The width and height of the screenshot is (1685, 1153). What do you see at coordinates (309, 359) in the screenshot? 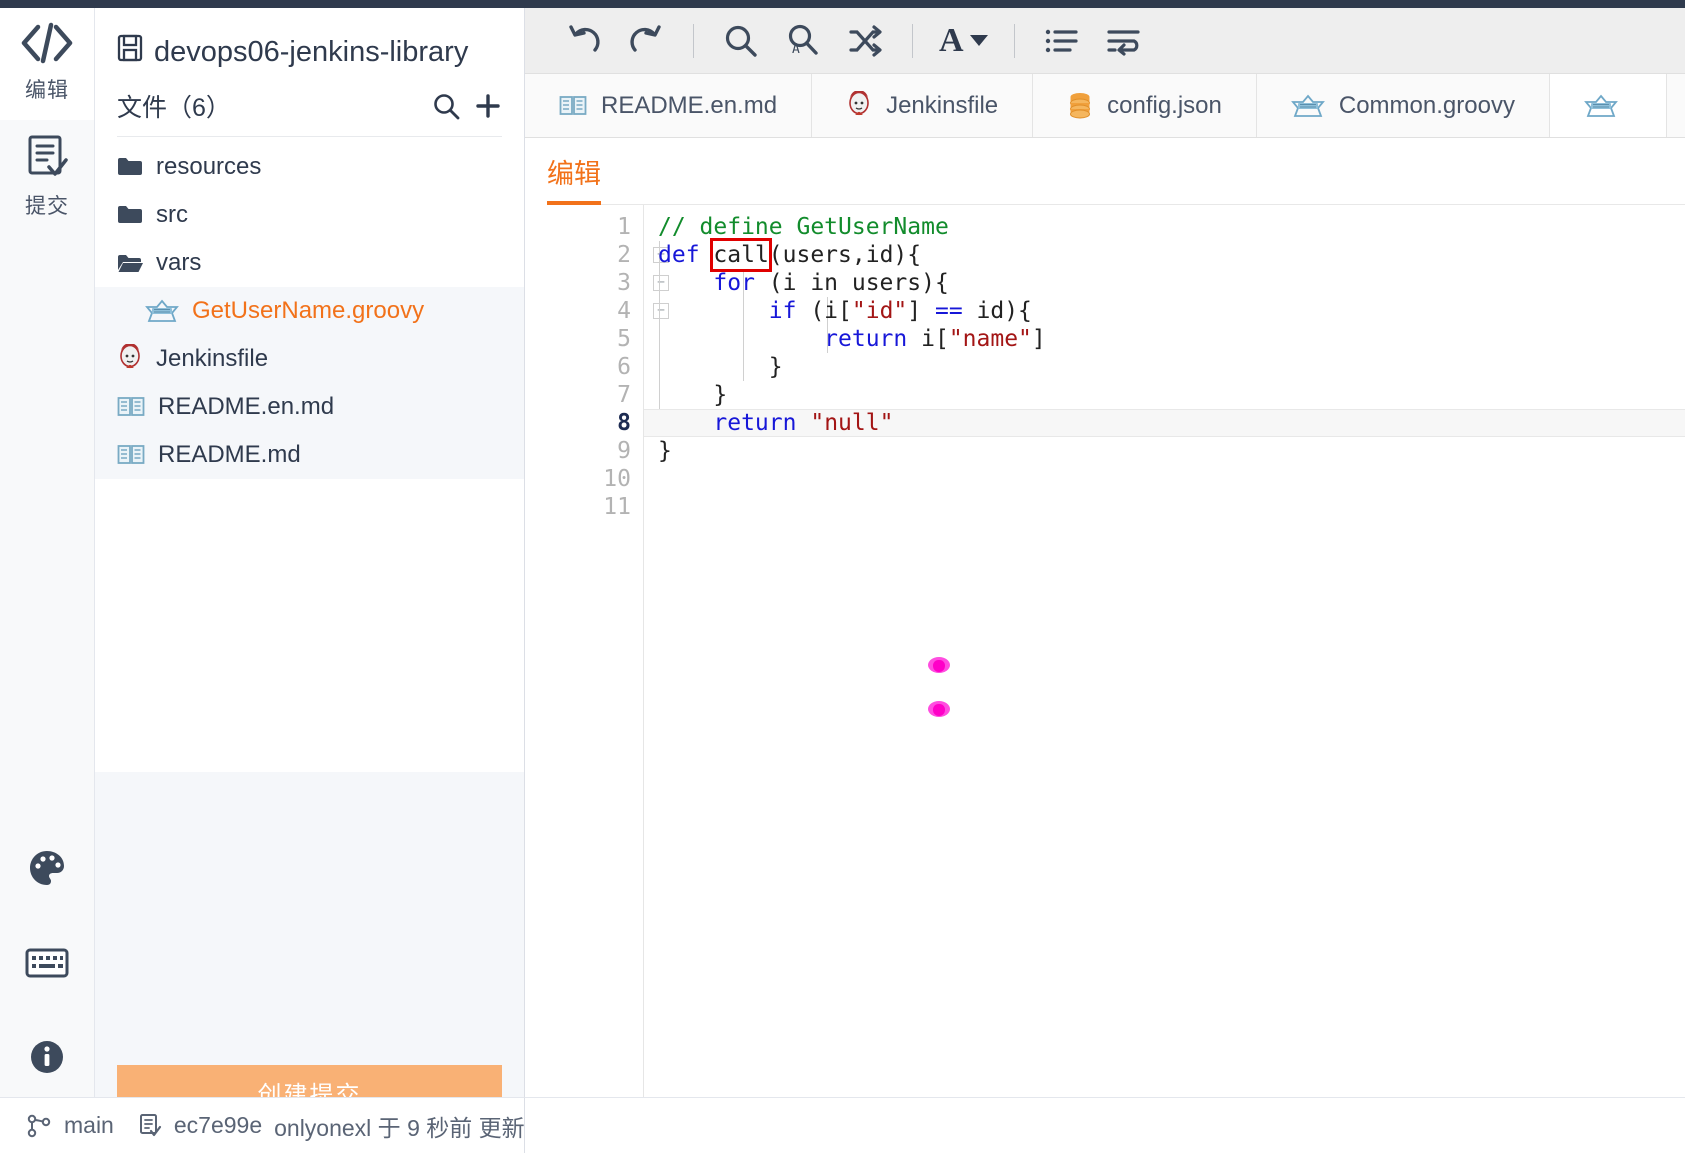
I see `list-item-jenkinsfile: Jenkinsfile` at bounding box center [309, 359].